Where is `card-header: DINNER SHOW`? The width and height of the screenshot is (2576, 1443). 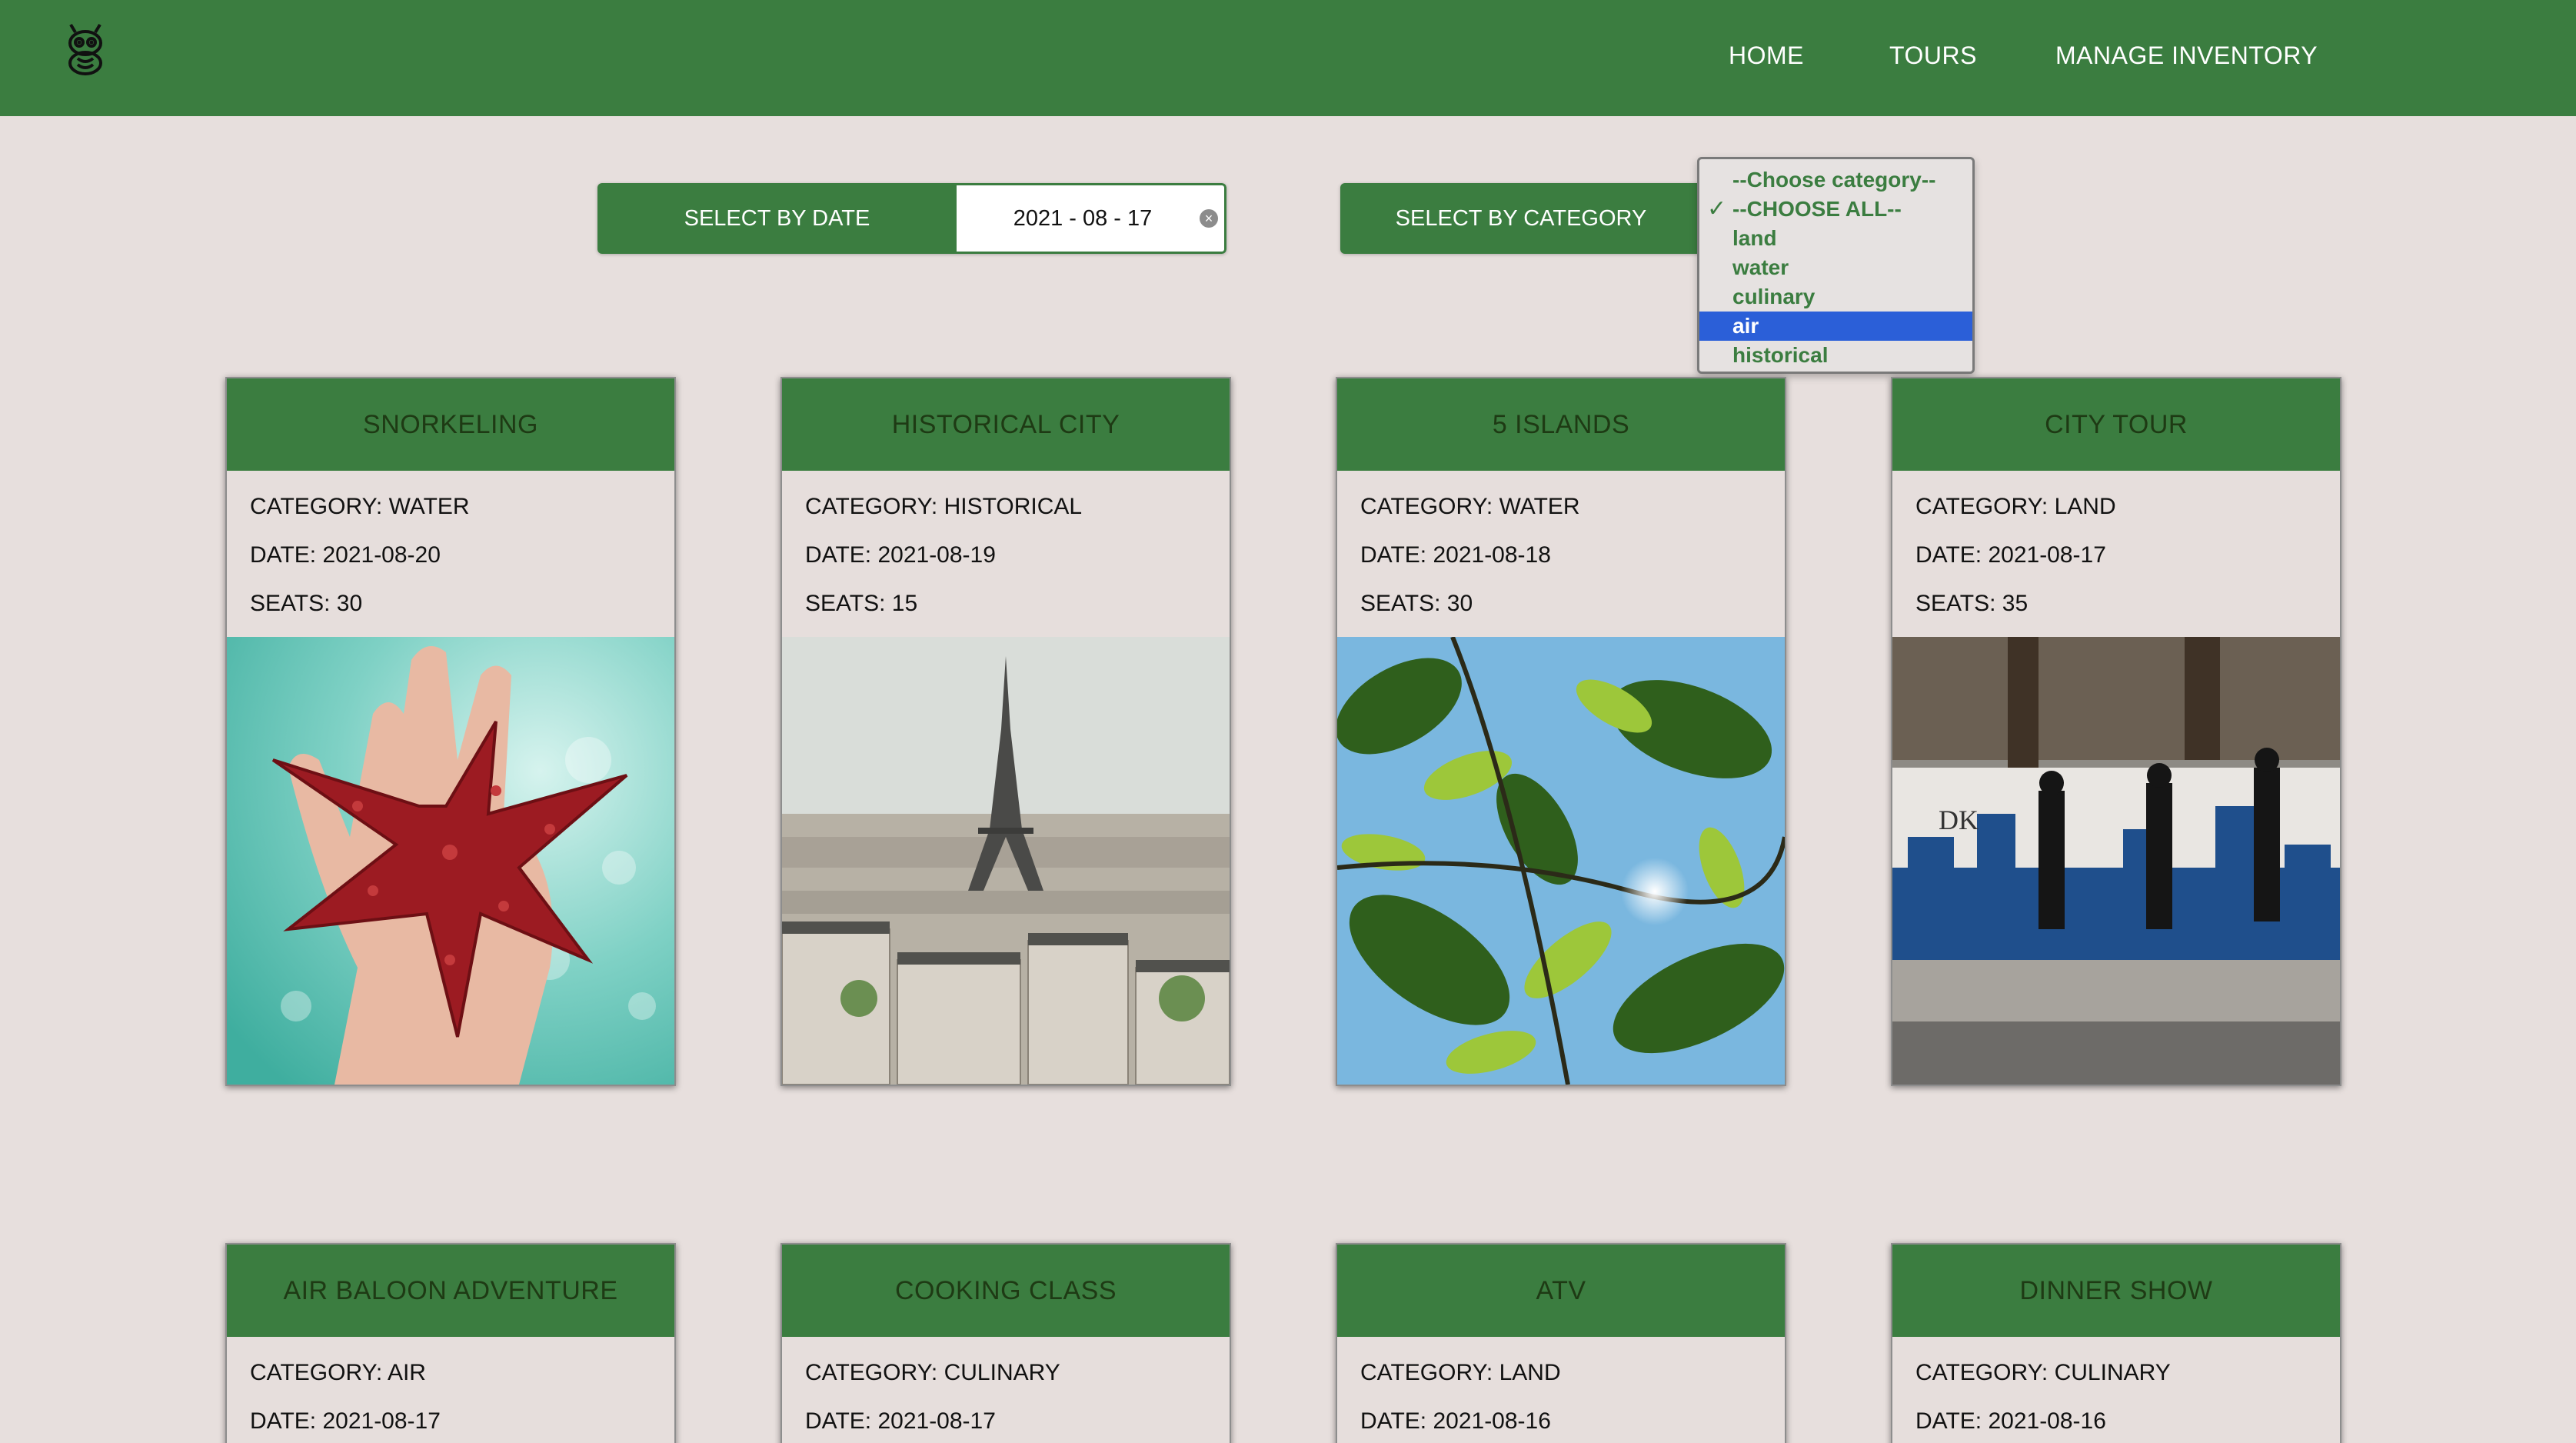 card-header: DINNER SHOW is located at coordinates (2116, 1291).